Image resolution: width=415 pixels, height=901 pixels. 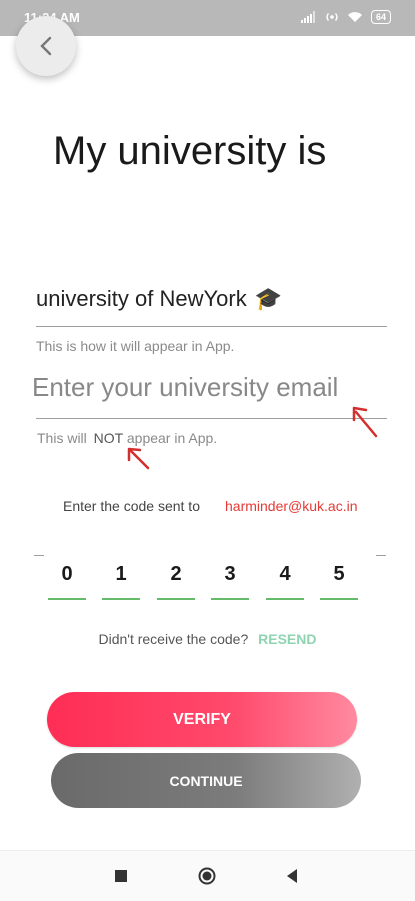 I want to click on status-icons: 64, so click(x=345, y=17).